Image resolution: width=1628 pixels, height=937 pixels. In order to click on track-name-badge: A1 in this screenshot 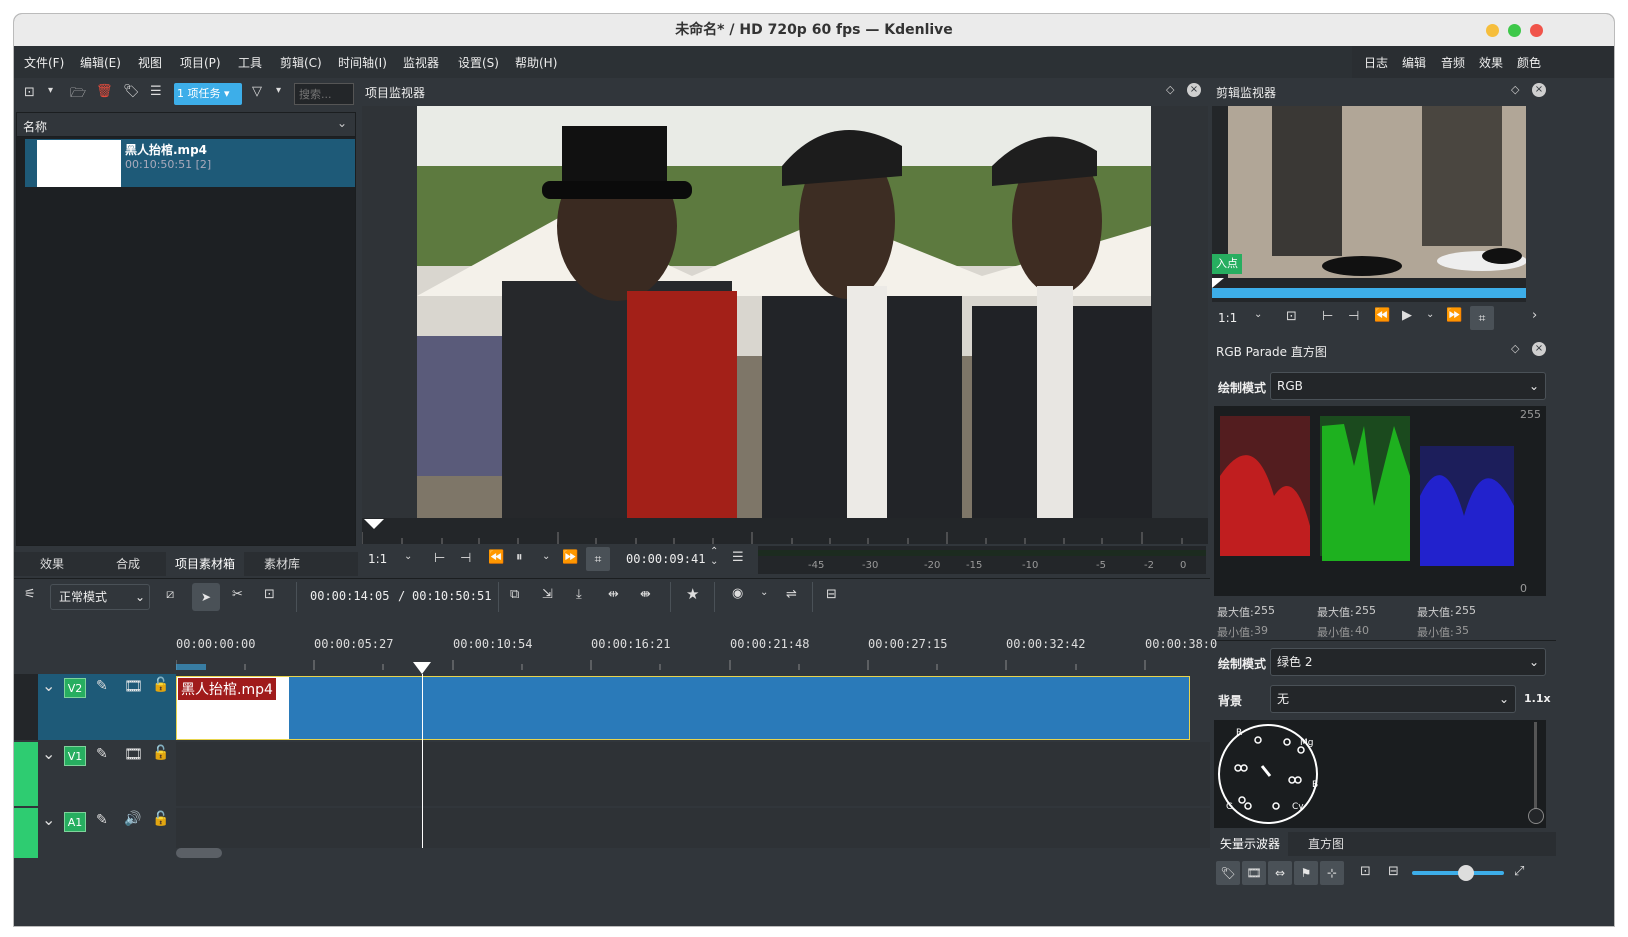, I will do `click(75, 822)`.